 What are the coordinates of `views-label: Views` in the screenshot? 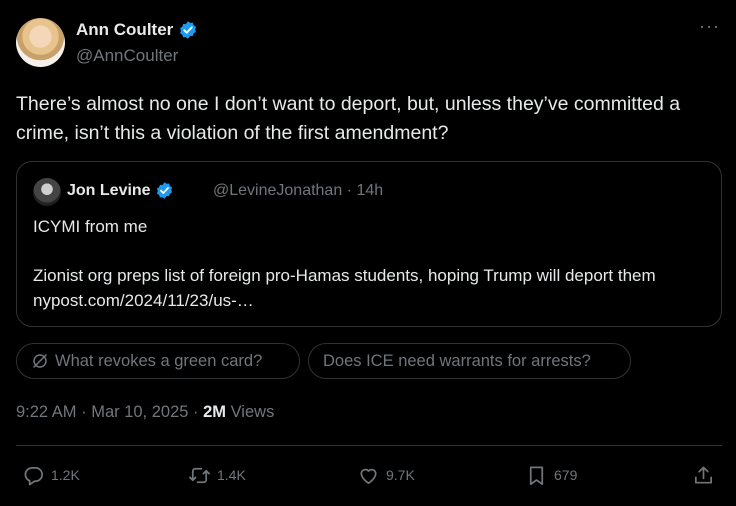 It's located at (250, 412).